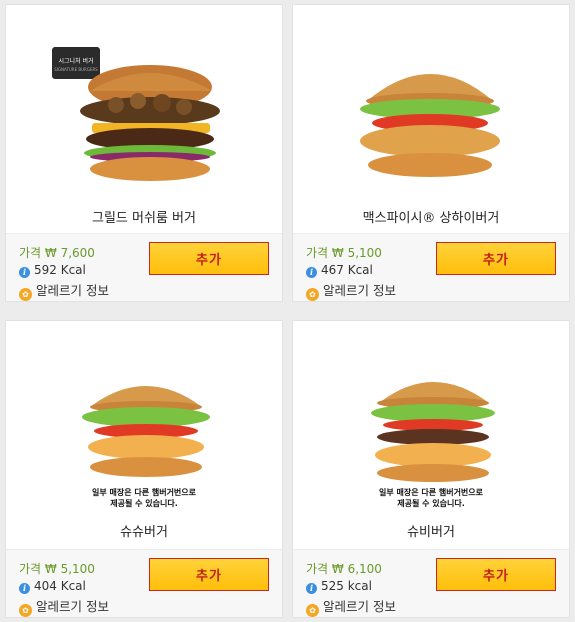  I want to click on calories: i 525 kcal, so click(339, 586).